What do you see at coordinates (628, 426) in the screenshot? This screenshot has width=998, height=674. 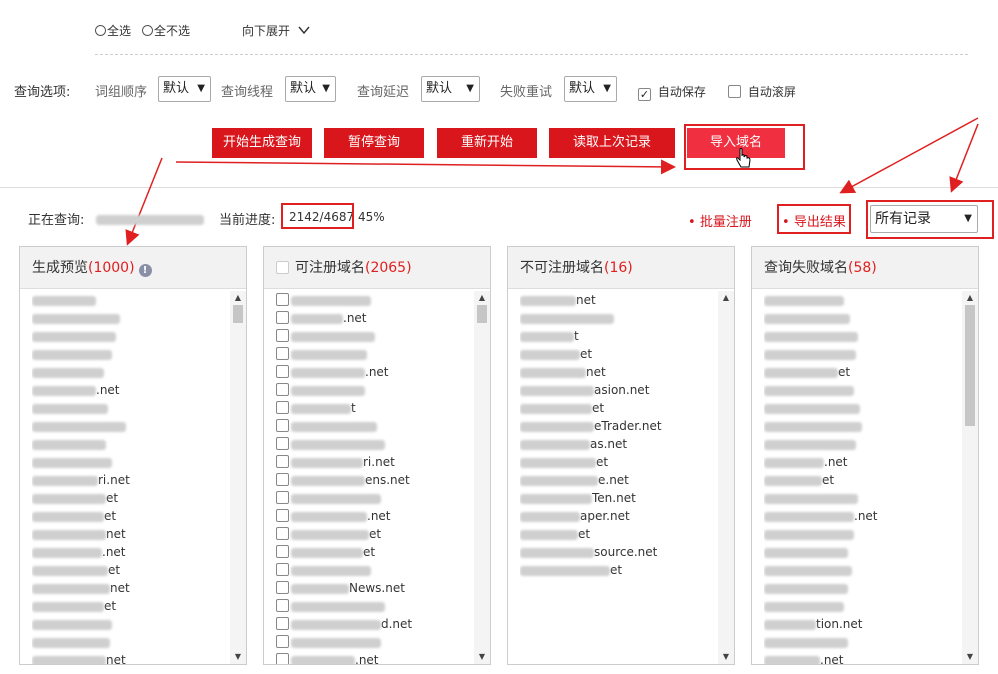 I see `domain-suffix: eTrader.net` at bounding box center [628, 426].